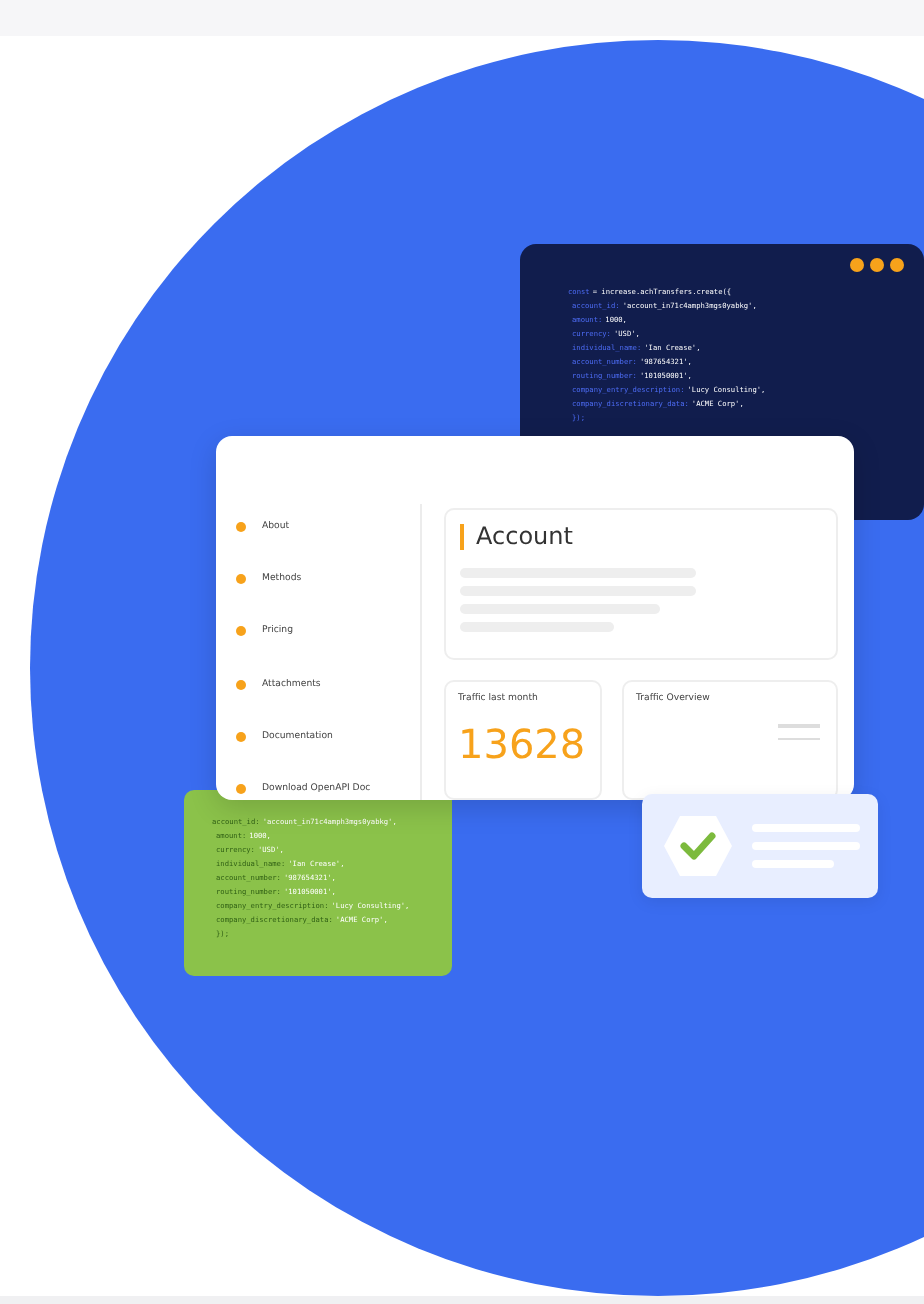  I want to click on account-title: Account, so click(641, 537).